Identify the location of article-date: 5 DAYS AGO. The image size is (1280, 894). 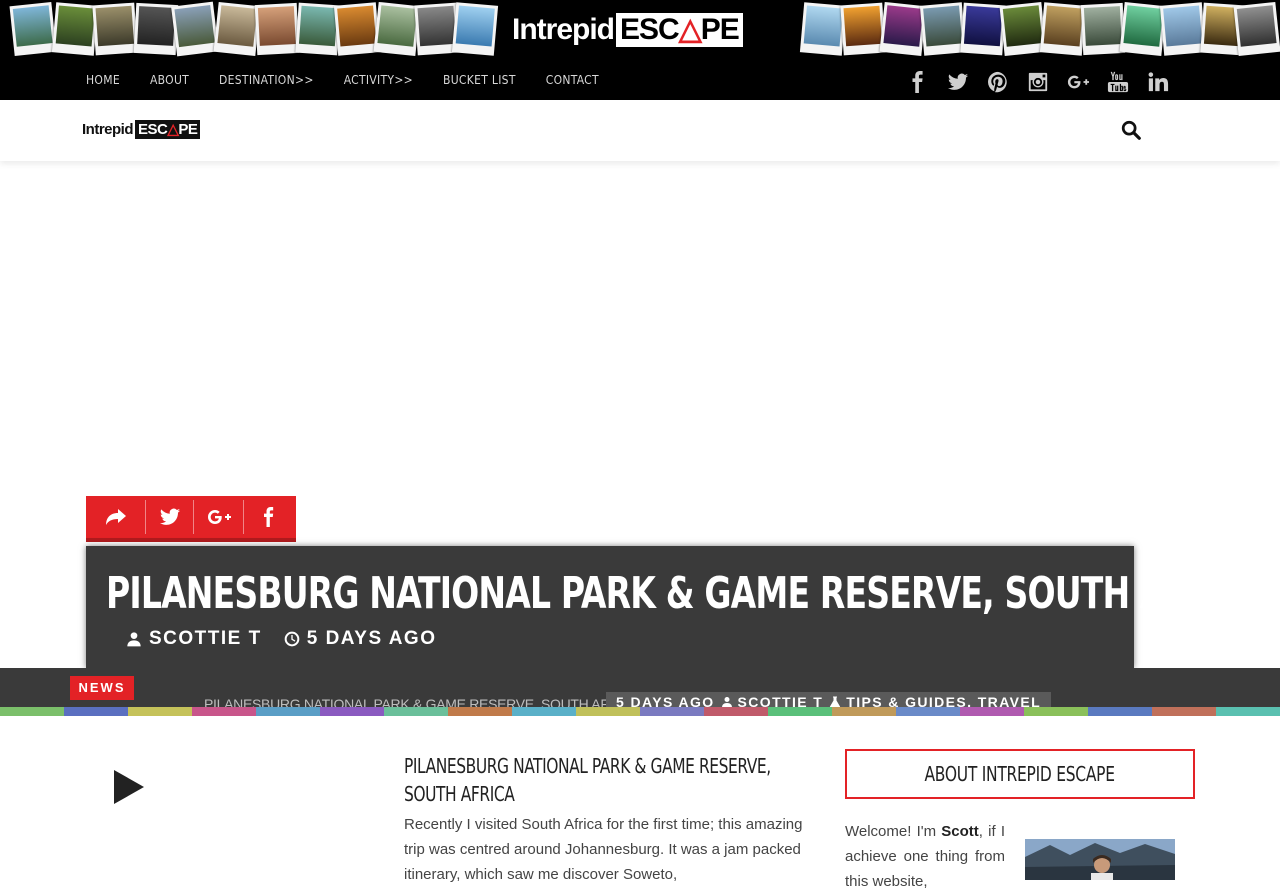
(371, 638).